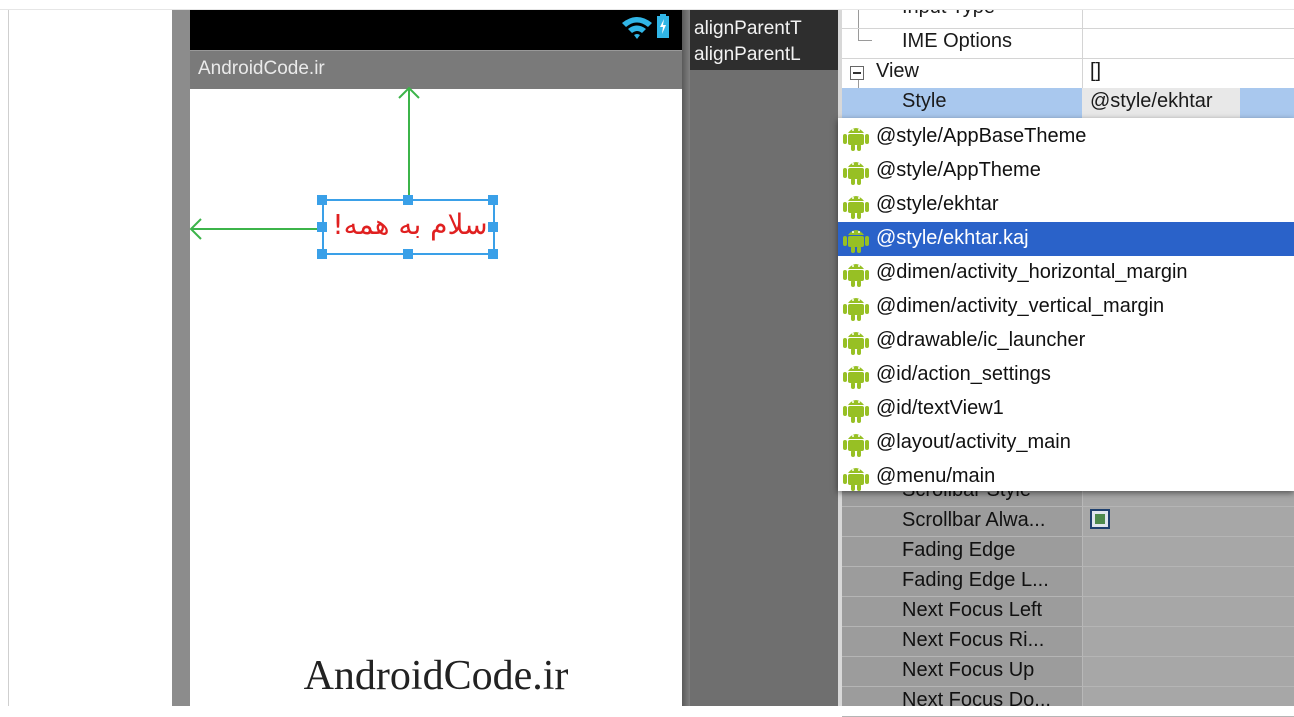 Image resolution: width=1294 pixels, height=717 pixels. What do you see at coordinates (897, 71) in the screenshot?
I see `property-name: View` at bounding box center [897, 71].